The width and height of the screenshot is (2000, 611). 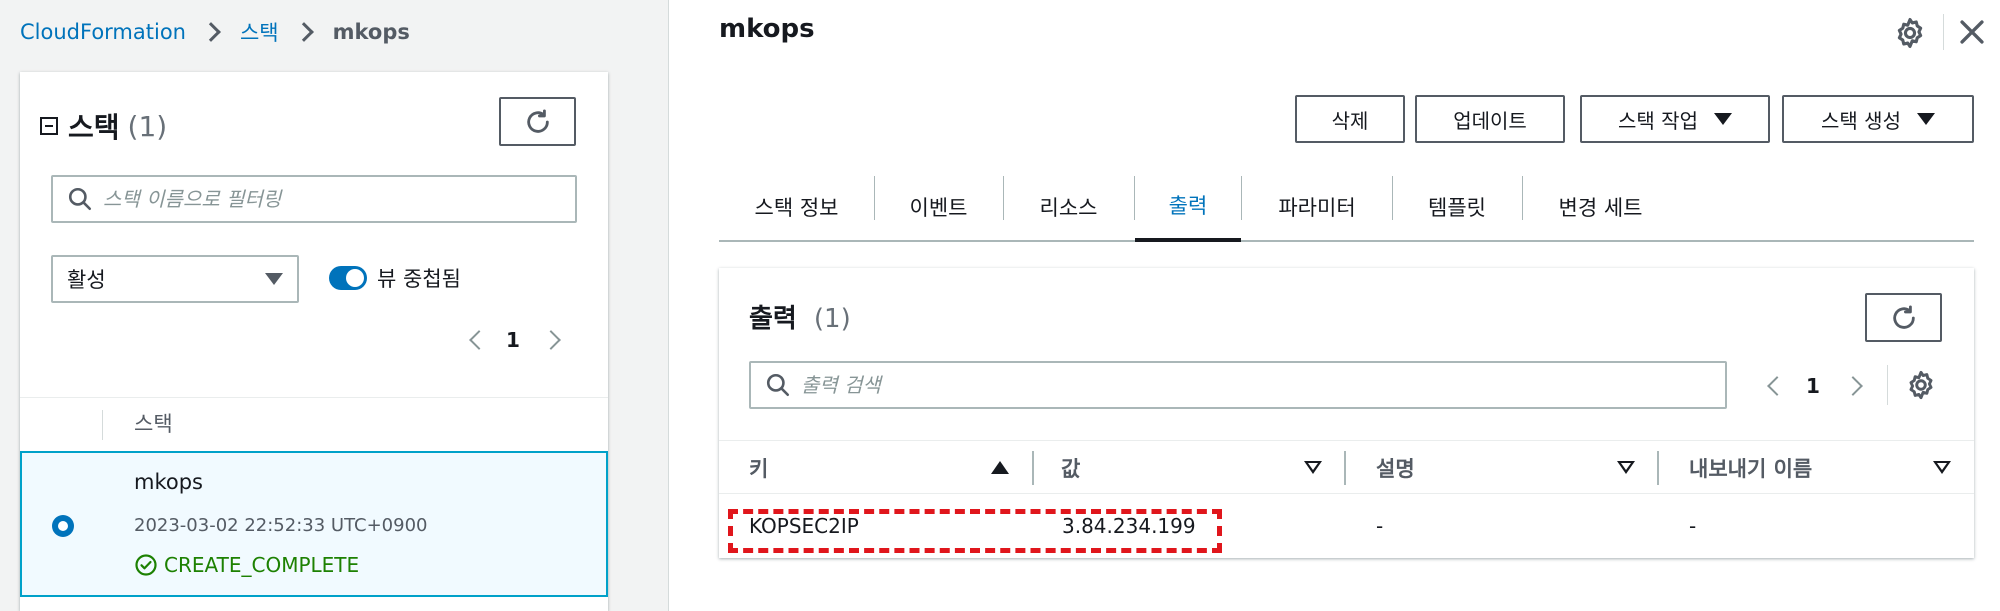 I want to click on tab-outputs: 출력, so click(x=1188, y=207).